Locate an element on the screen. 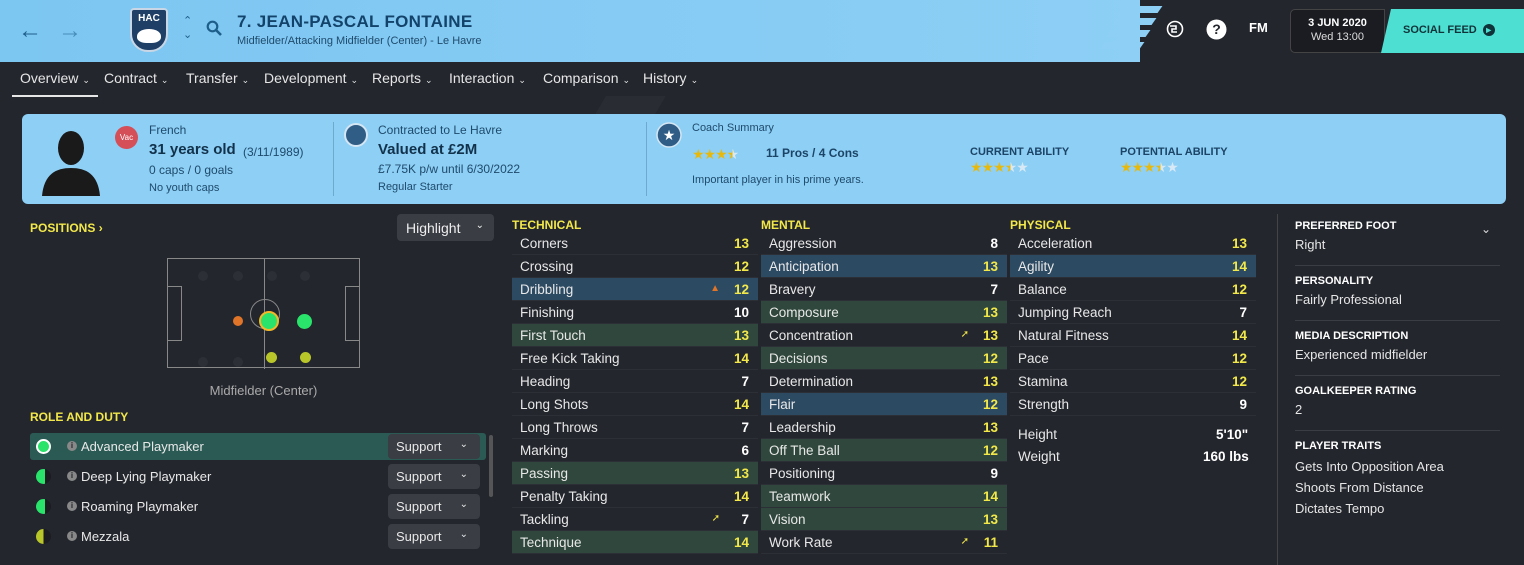 The height and width of the screenshot is (565, 1524). attribute-row: Long Throws 7 is located at coordinates (635, 427).